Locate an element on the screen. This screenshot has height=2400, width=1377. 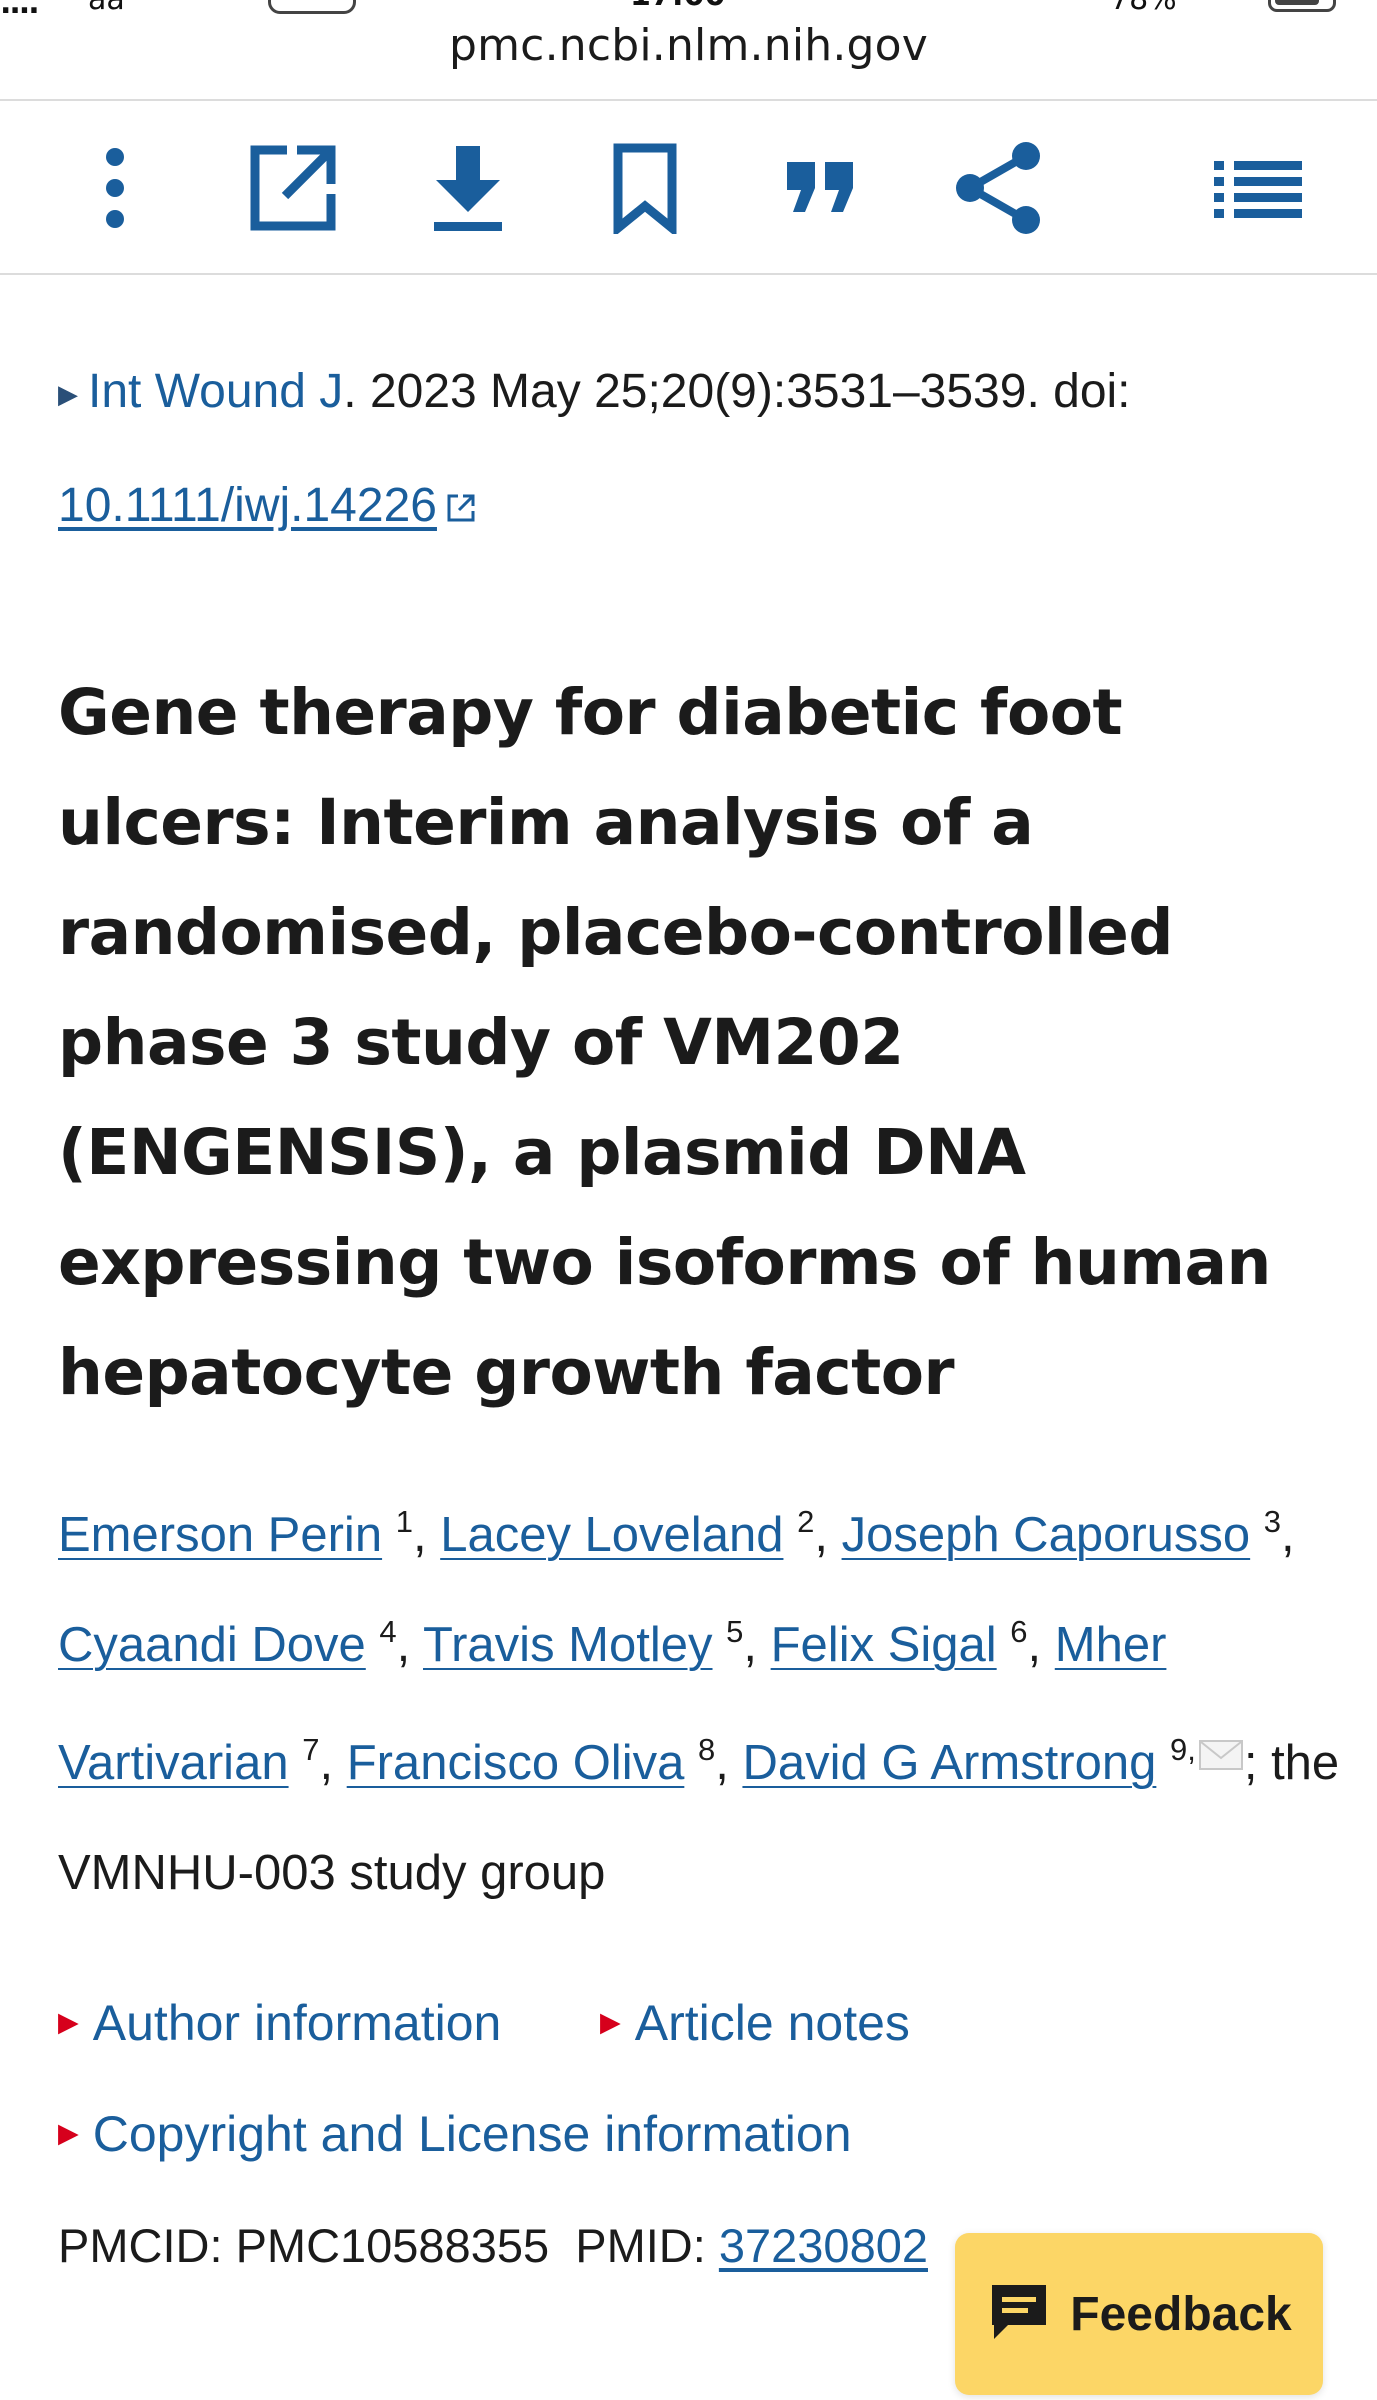
author-link: Travis Motley is located at coordinates (568, 1645).